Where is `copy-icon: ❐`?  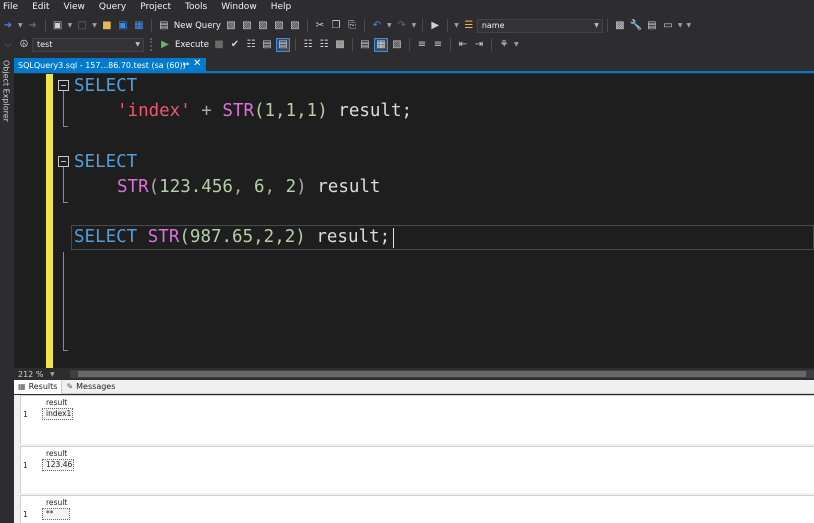
copy-icon: ❐ is located at coordinates (336, 26).